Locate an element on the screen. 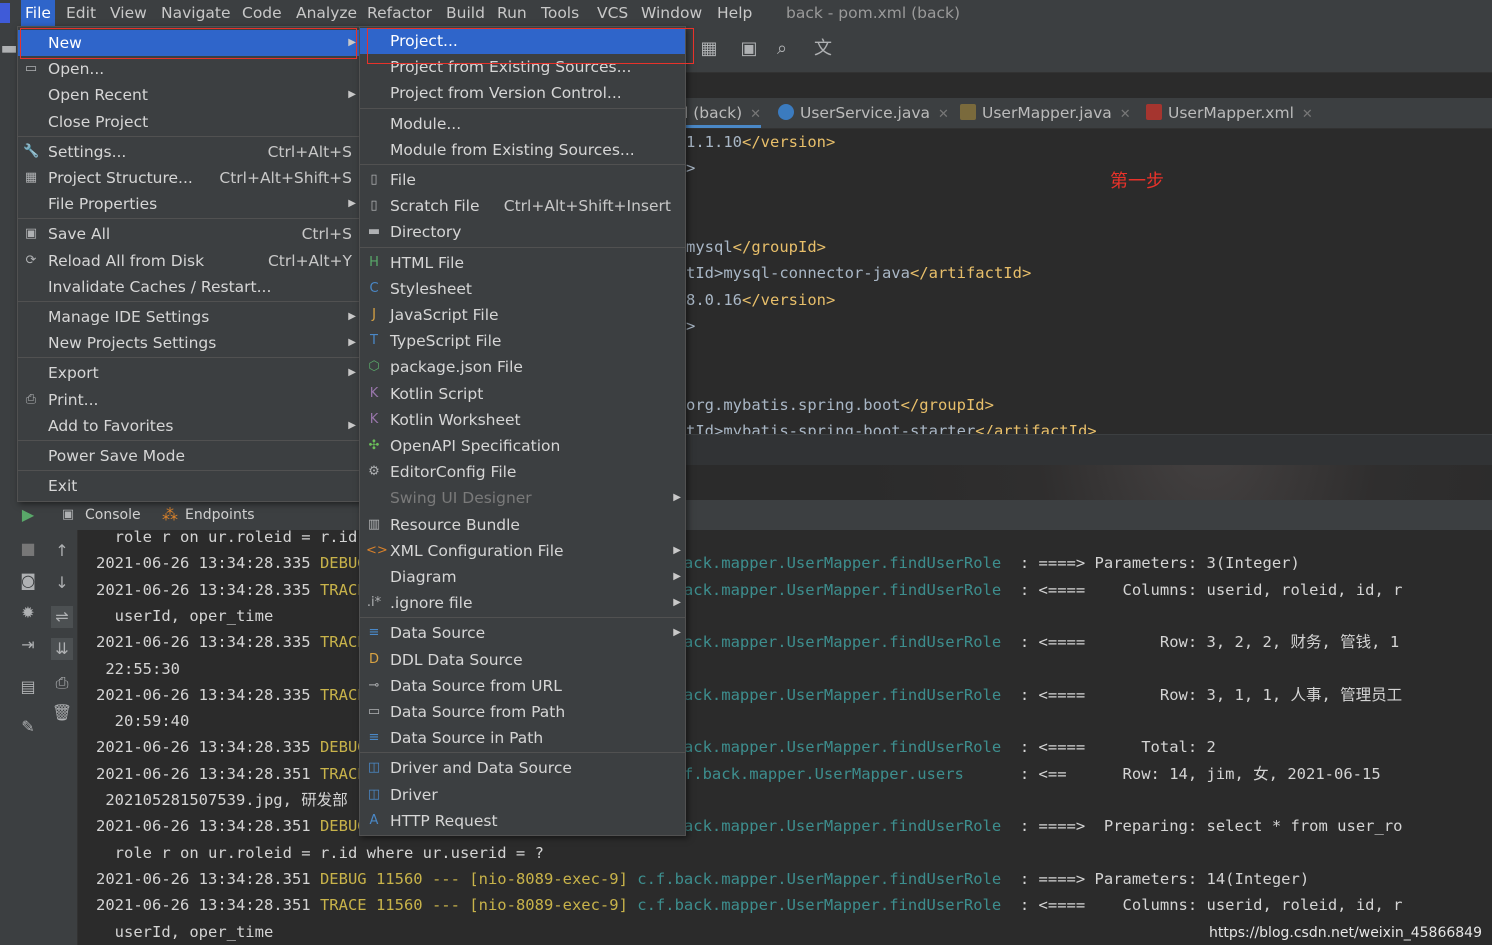 The width and height of the screenshot is (1492, 945). menu-item-data-source-in-path: ≡ Data Source in Path is located at coordinates (522, 738).